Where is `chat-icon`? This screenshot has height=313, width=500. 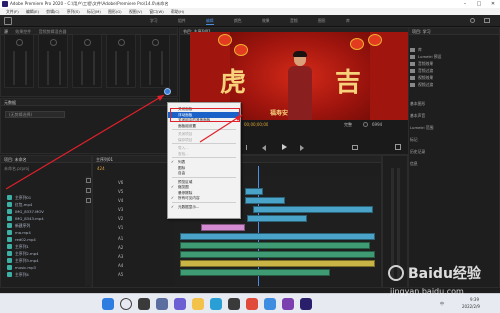 chat-icon is located at coordinates (180, 304).